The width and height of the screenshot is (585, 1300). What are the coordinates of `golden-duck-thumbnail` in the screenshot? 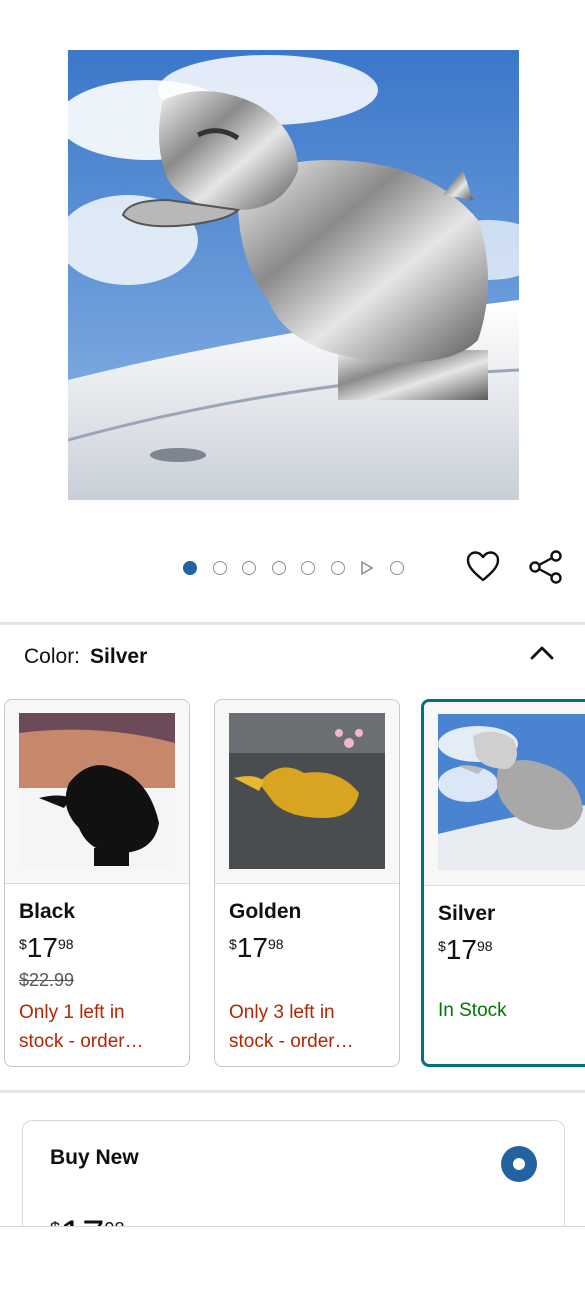 It's located at (307, 791).